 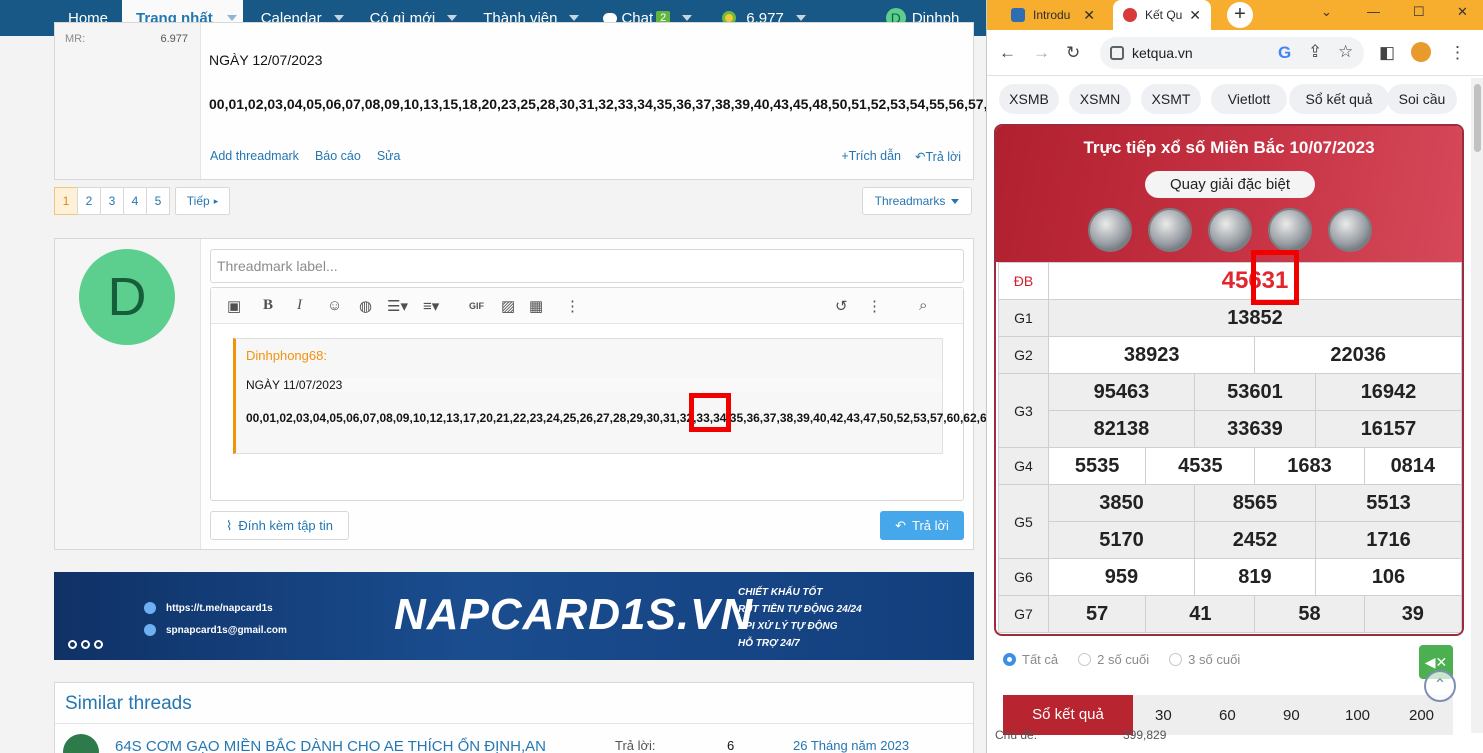 What do you see at coordinates (1204, 659) in the screenshot?
I see `filter-3-digits: 3 số cuối` at bounding box center [1204, 659].